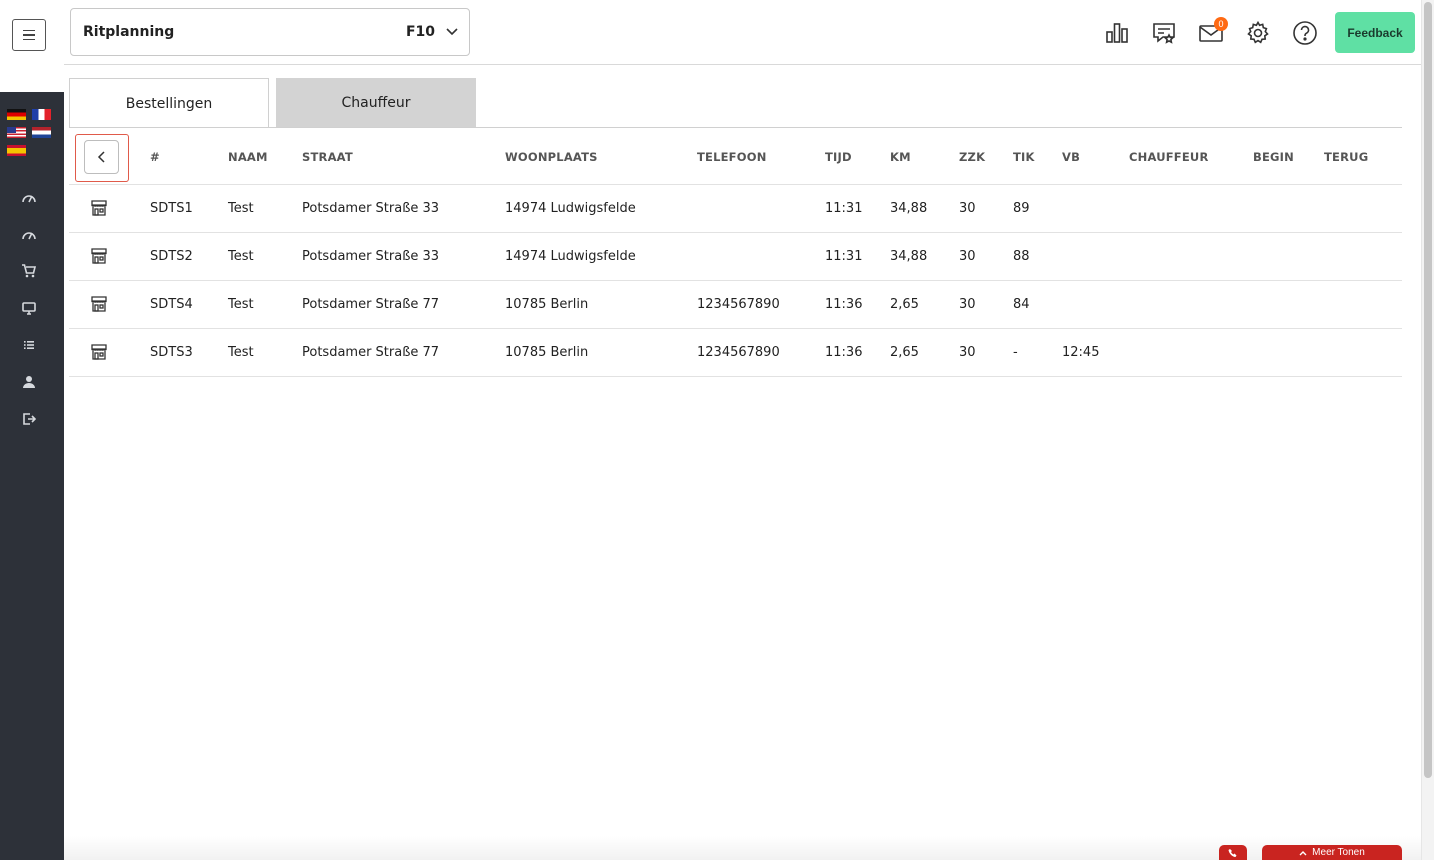 The width and height of the screenshot is (1434, 860). I want to click on chevron-left-icon, so click(101, 157).